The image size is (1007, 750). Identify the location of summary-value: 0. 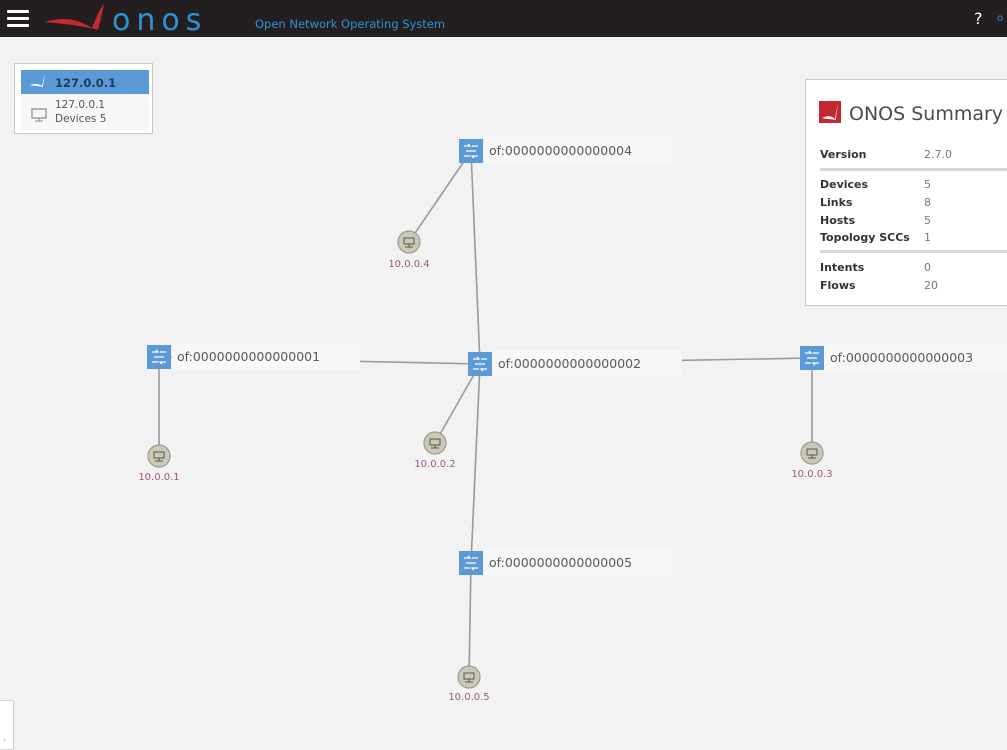
(927, 267).